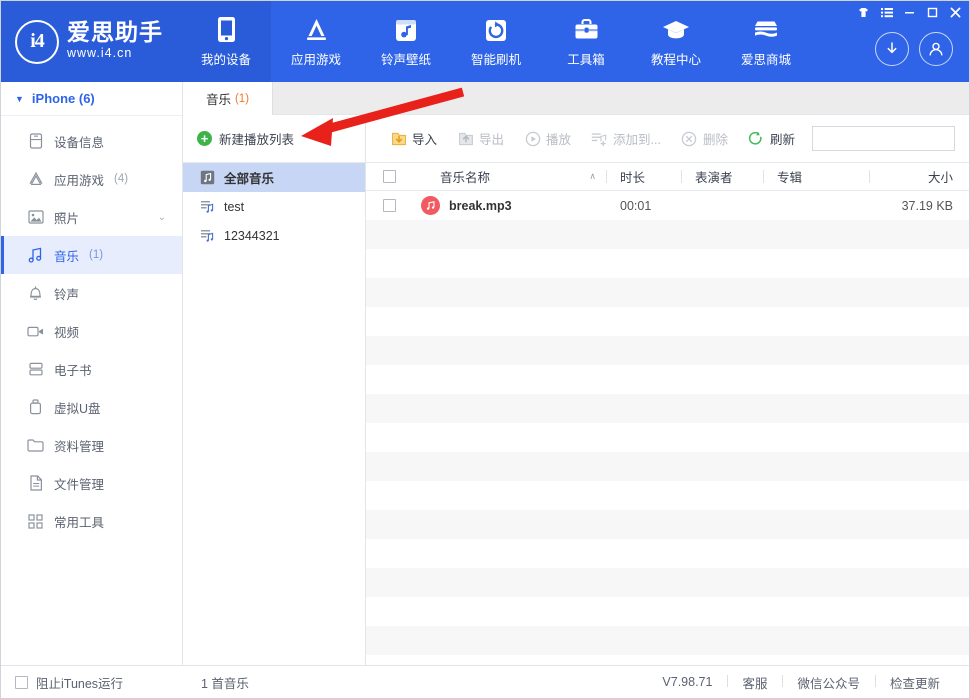 This screenshot has height=699, width=970. Describe the element at coordinates (936, 48) in the screenshot. I see `account-icon` at that location.